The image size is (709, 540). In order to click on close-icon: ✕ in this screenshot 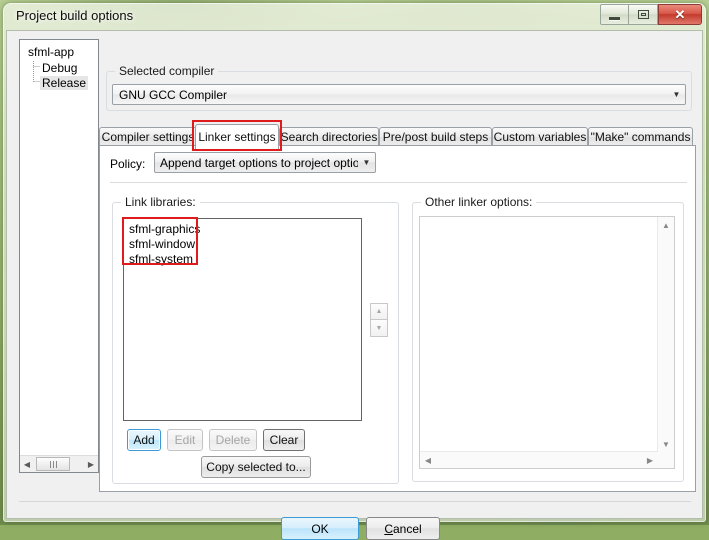, I will do `click(680, 14)`.